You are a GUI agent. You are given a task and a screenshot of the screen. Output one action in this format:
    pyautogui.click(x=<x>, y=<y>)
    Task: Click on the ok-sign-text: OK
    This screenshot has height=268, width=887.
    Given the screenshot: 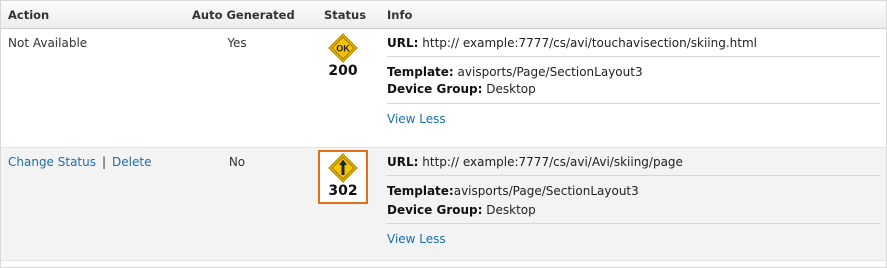 What is the action you would take?
    pyautogui.click(x=343, y=49)
    